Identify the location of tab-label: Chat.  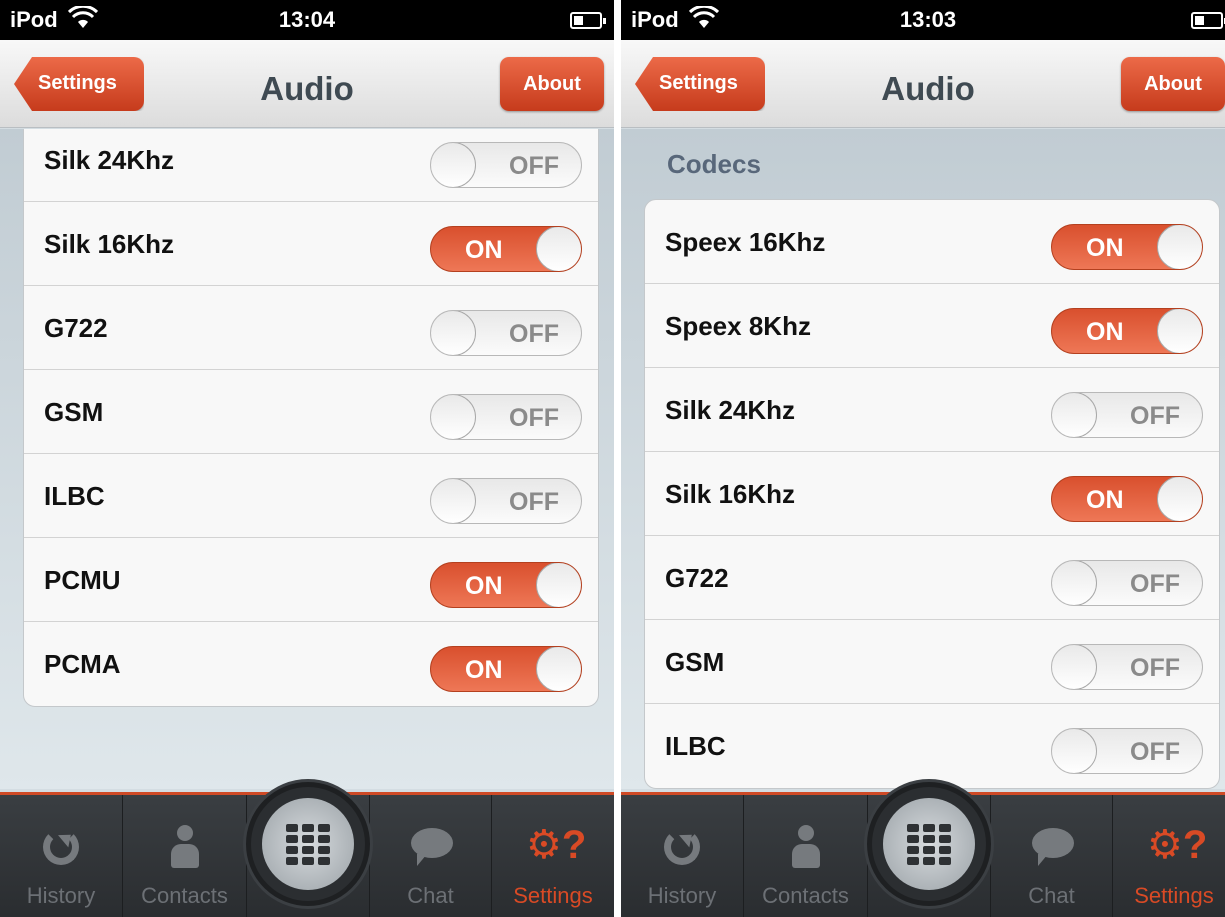
(430, 895).